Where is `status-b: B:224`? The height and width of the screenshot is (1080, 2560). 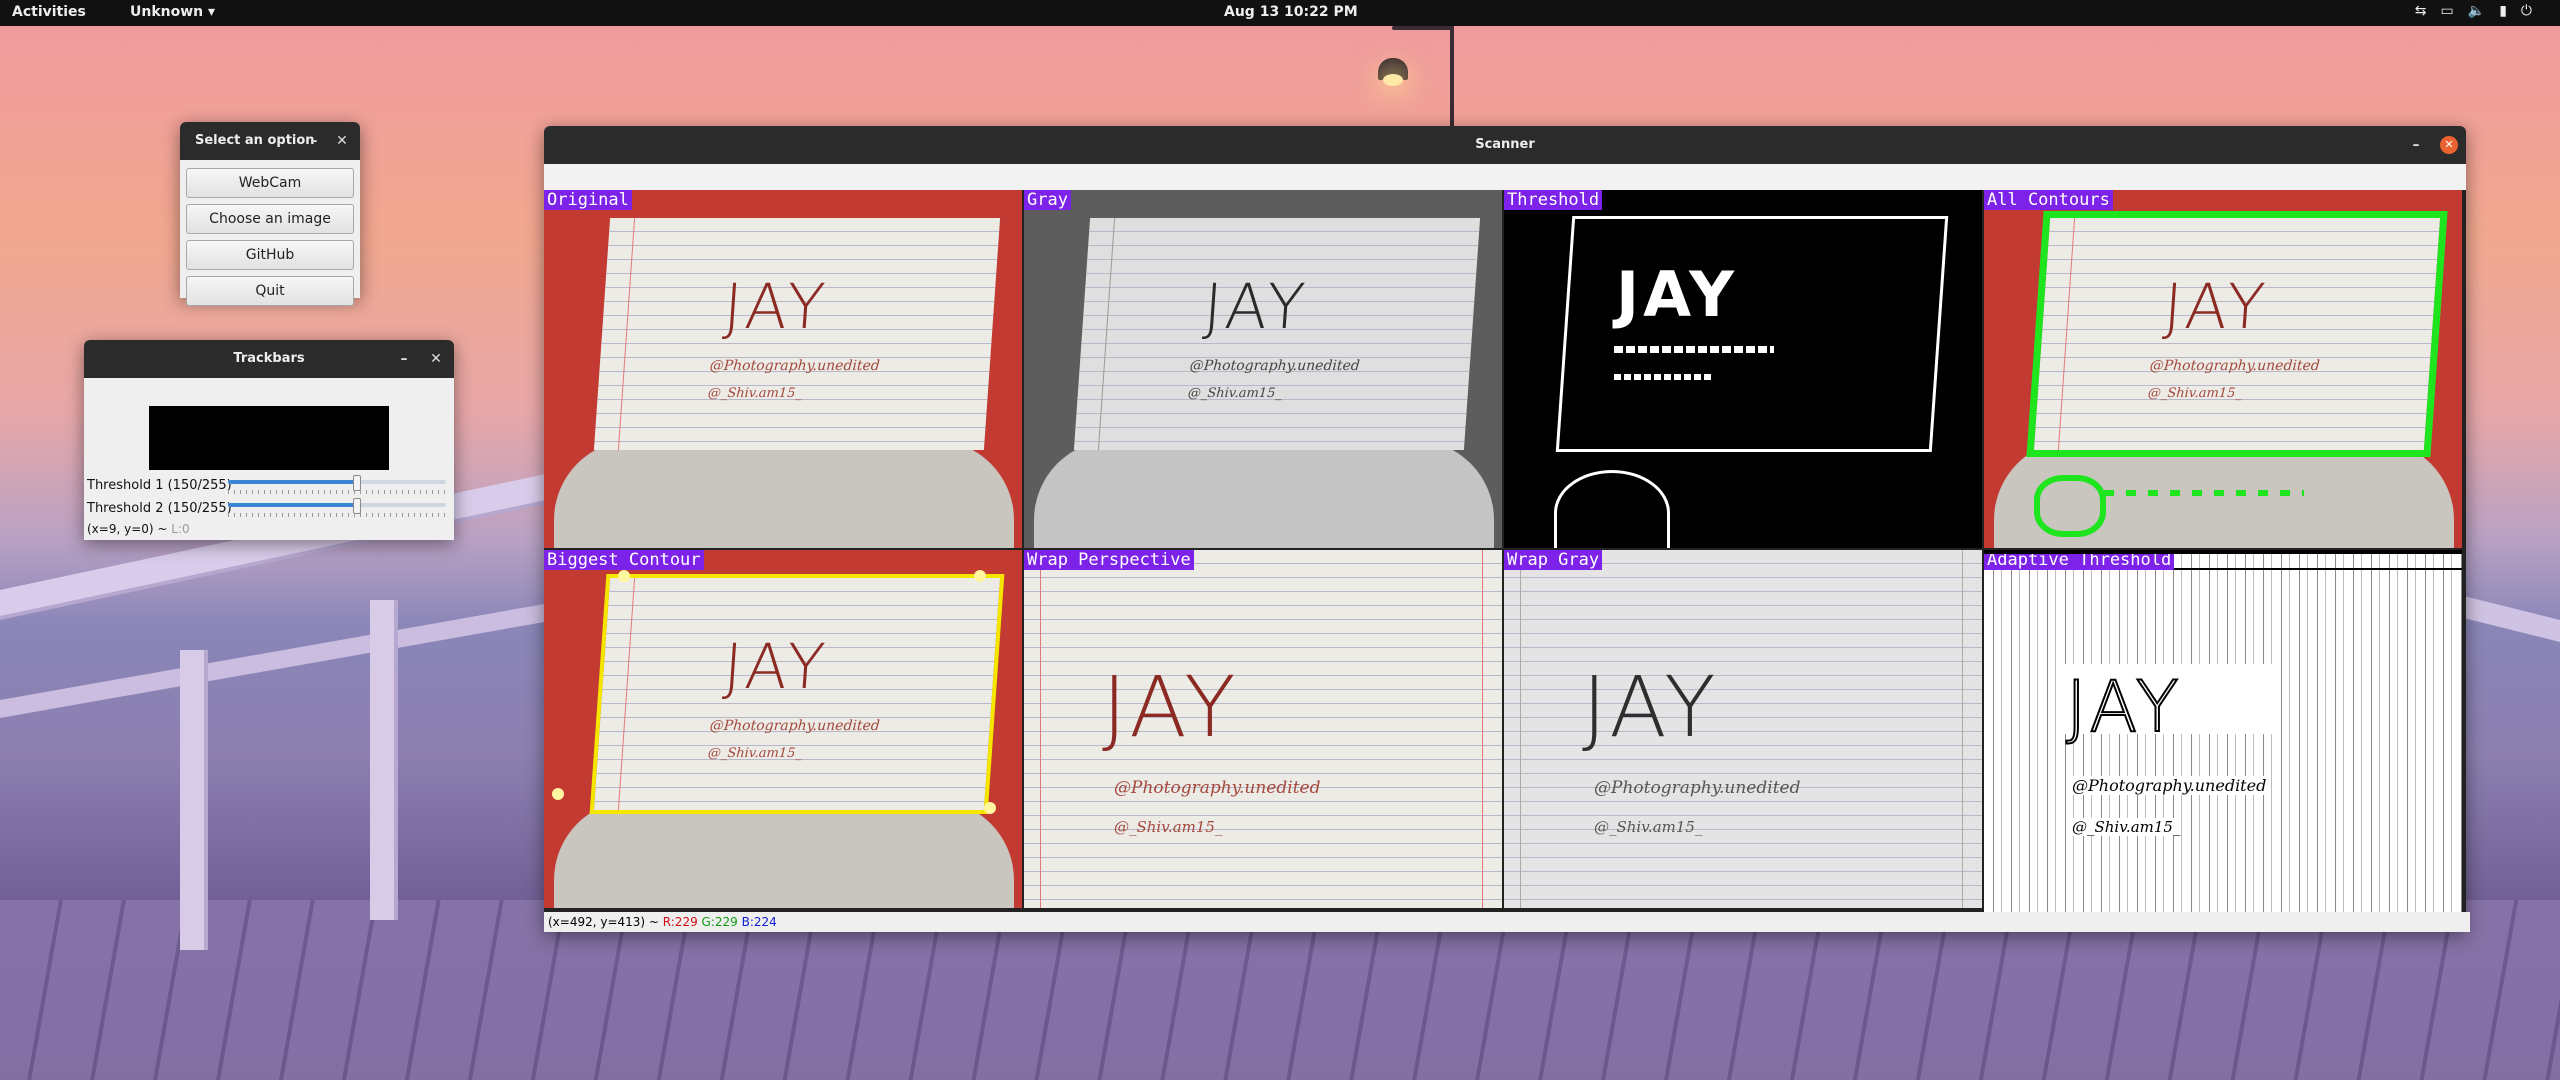
status-b: B:224 is located at coordinates (759, 922).